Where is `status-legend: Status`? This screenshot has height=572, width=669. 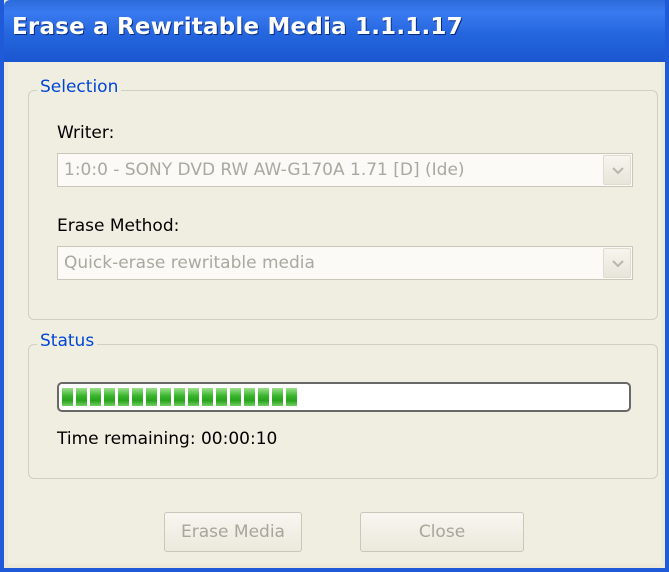 status-legend: Status is located at coordinates (67, 341).